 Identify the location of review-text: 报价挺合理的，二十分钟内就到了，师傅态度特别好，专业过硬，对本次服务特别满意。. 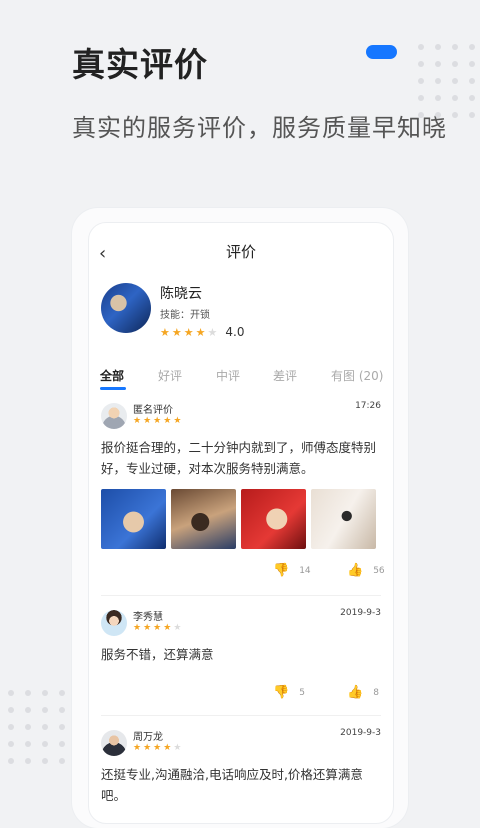
(239, 458).